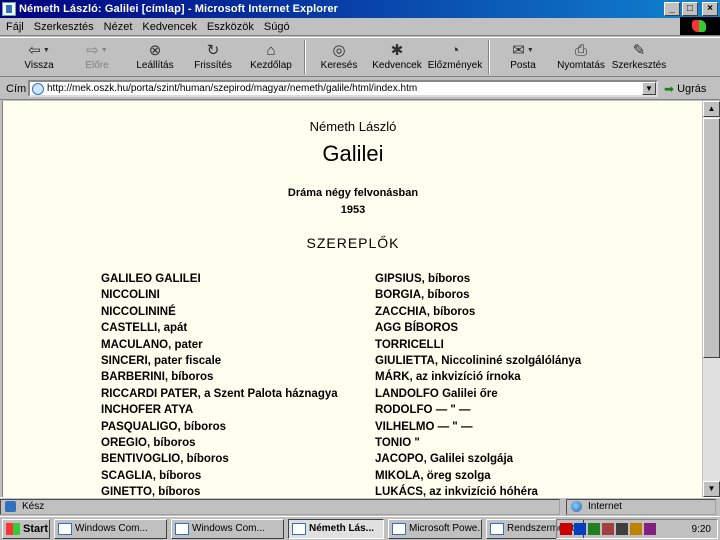 Image resolution: width=720 pixels, height=540 pixels. I want to click on go-button: ➡ Ugrás, so click(685, 89).